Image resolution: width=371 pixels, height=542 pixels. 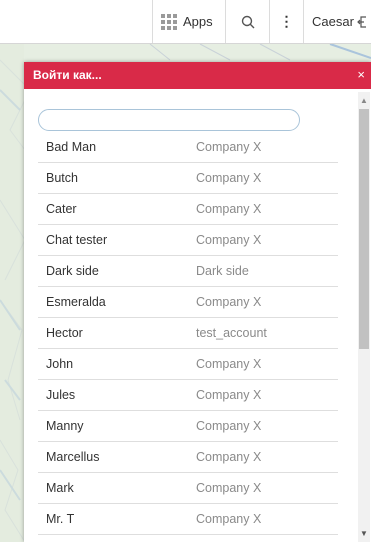 I want to click on search-button, so click(x=247, y=21).